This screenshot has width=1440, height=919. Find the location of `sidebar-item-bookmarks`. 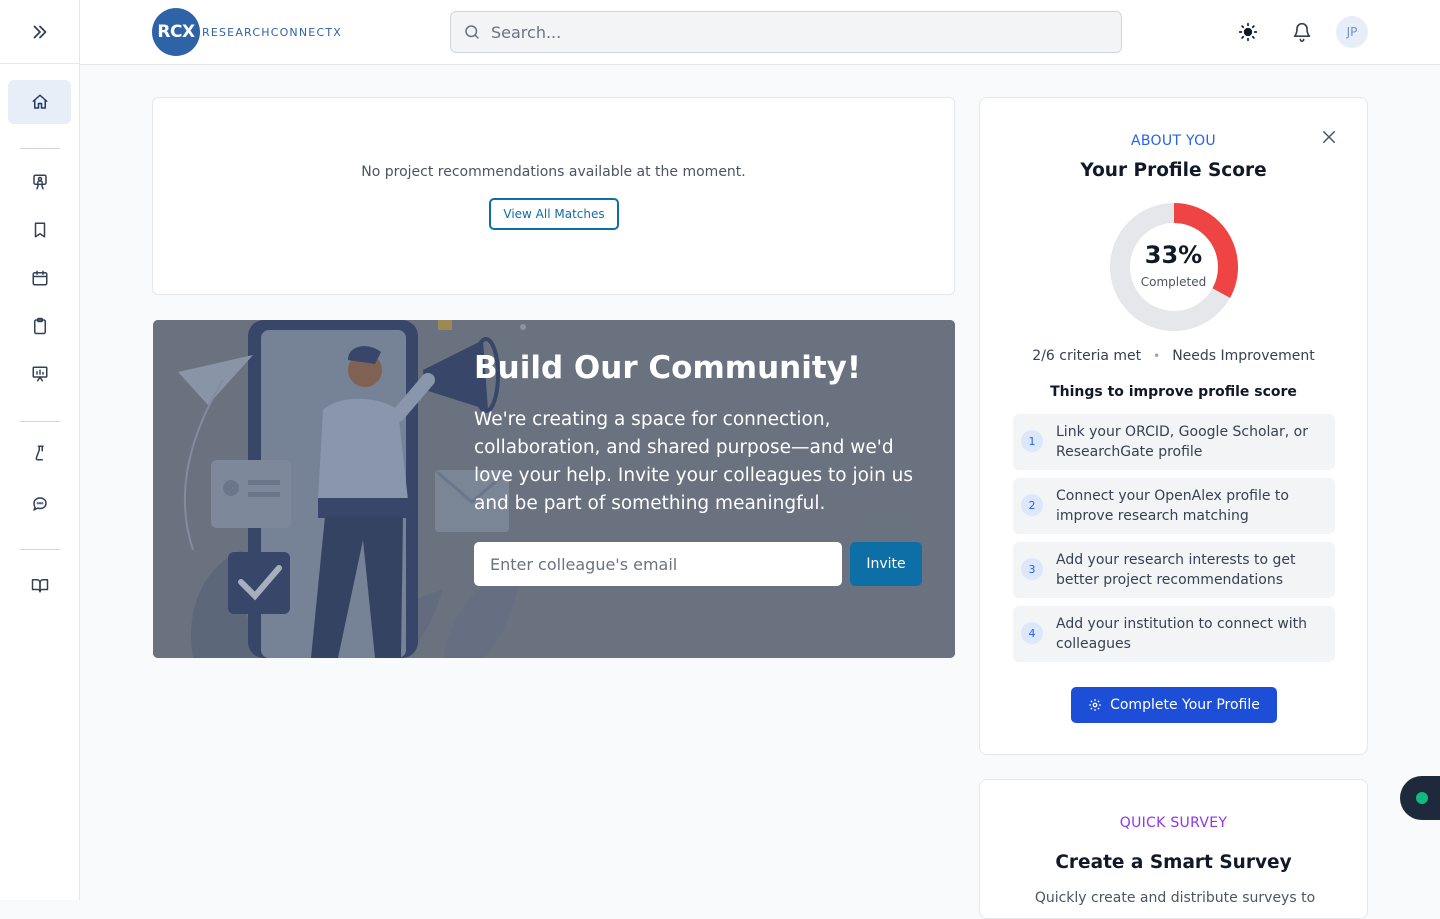

sidebar-item-bookmarks is located at coordinates (39, 230).